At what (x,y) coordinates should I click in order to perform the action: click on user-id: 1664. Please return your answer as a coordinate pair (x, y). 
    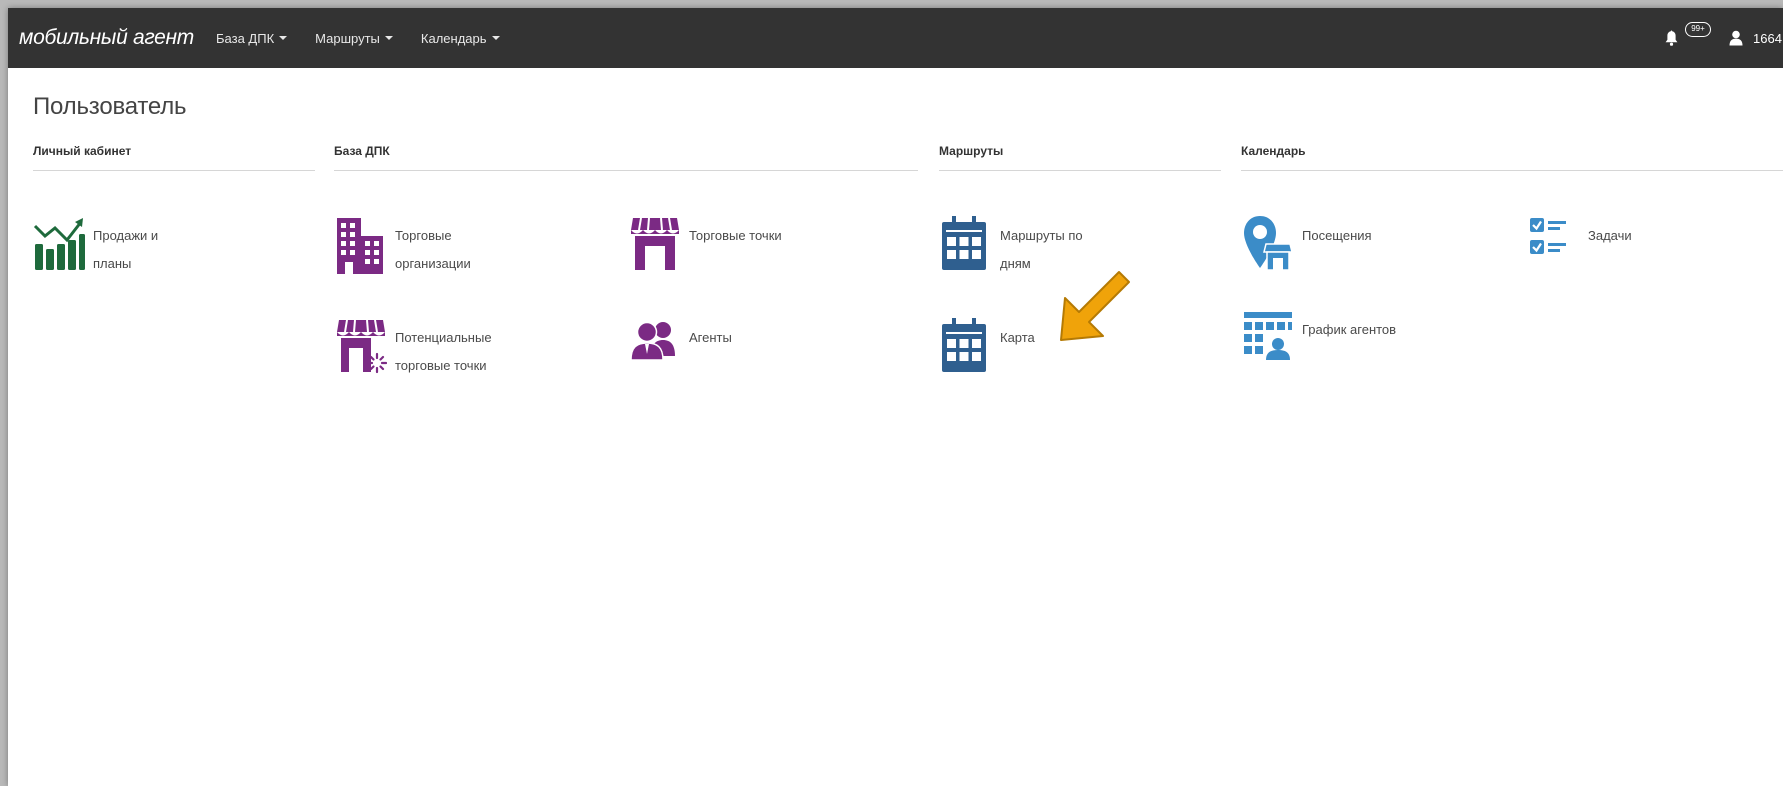
    Looking at the image, I should click on (1768, 38).